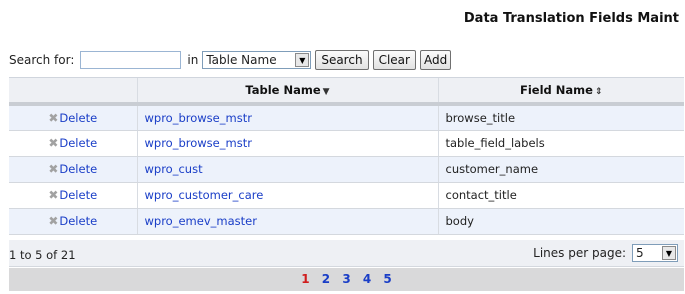  Describe the element at coordinates (283, 90) in the screenshot. I see `column-header-label: Table Name` at that location.